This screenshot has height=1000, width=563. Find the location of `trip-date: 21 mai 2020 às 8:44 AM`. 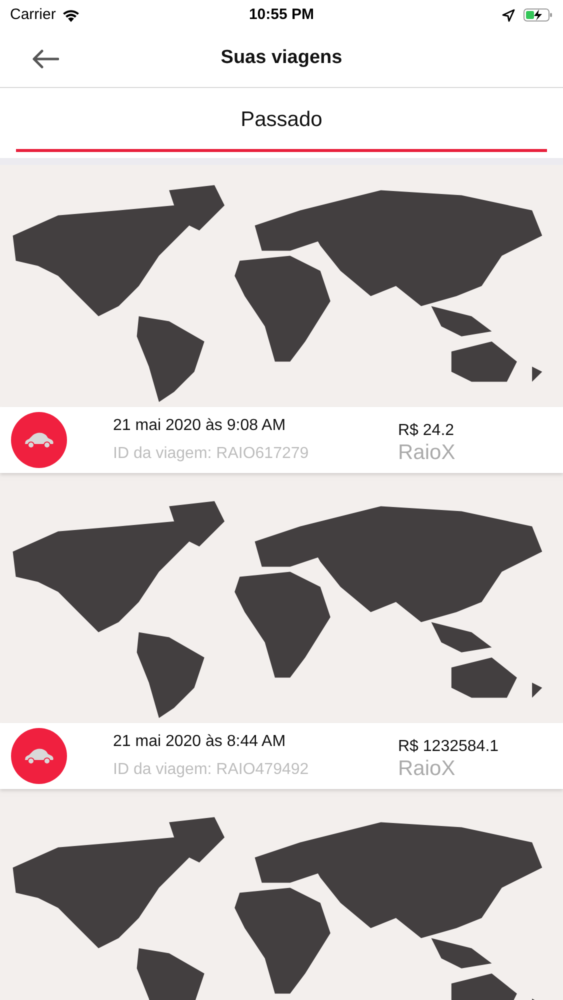

trip-date: 21 mai 2020 às 8:44 AM is located at coordinates (200, 742).